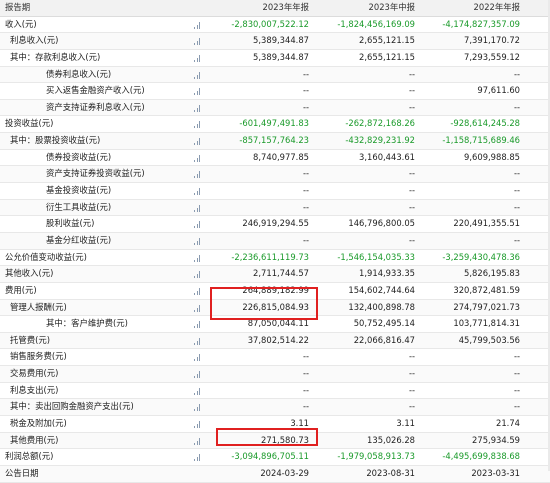 The width and height of the screenshot is (550, 483). What do you see at coordinates (29, 123) in the screenshot?
I see `row-label-investment-income: 投资收益(元)` at bounding box center [29, 123].